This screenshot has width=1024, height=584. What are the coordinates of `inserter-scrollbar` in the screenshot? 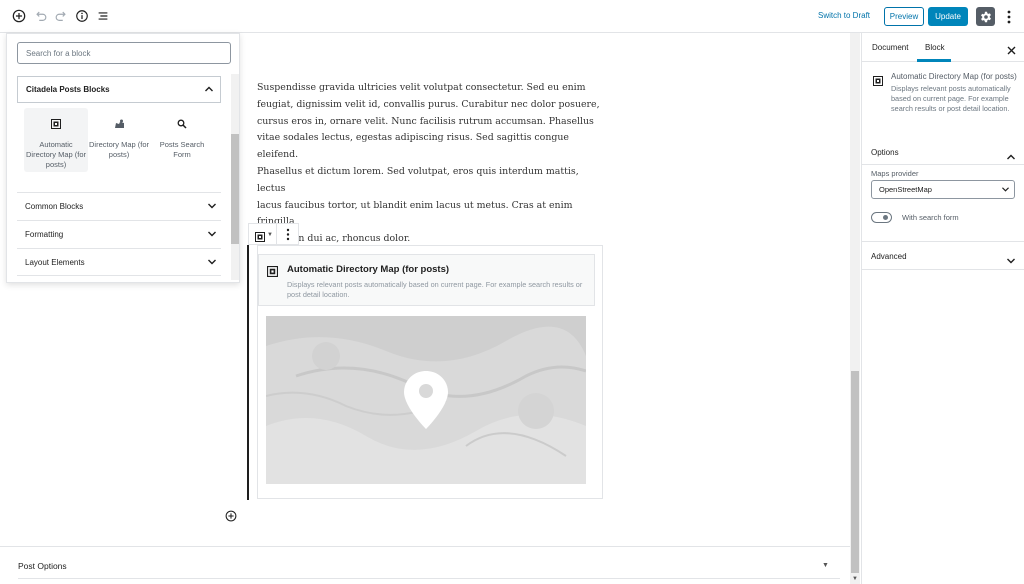 It's located at (235, 177).